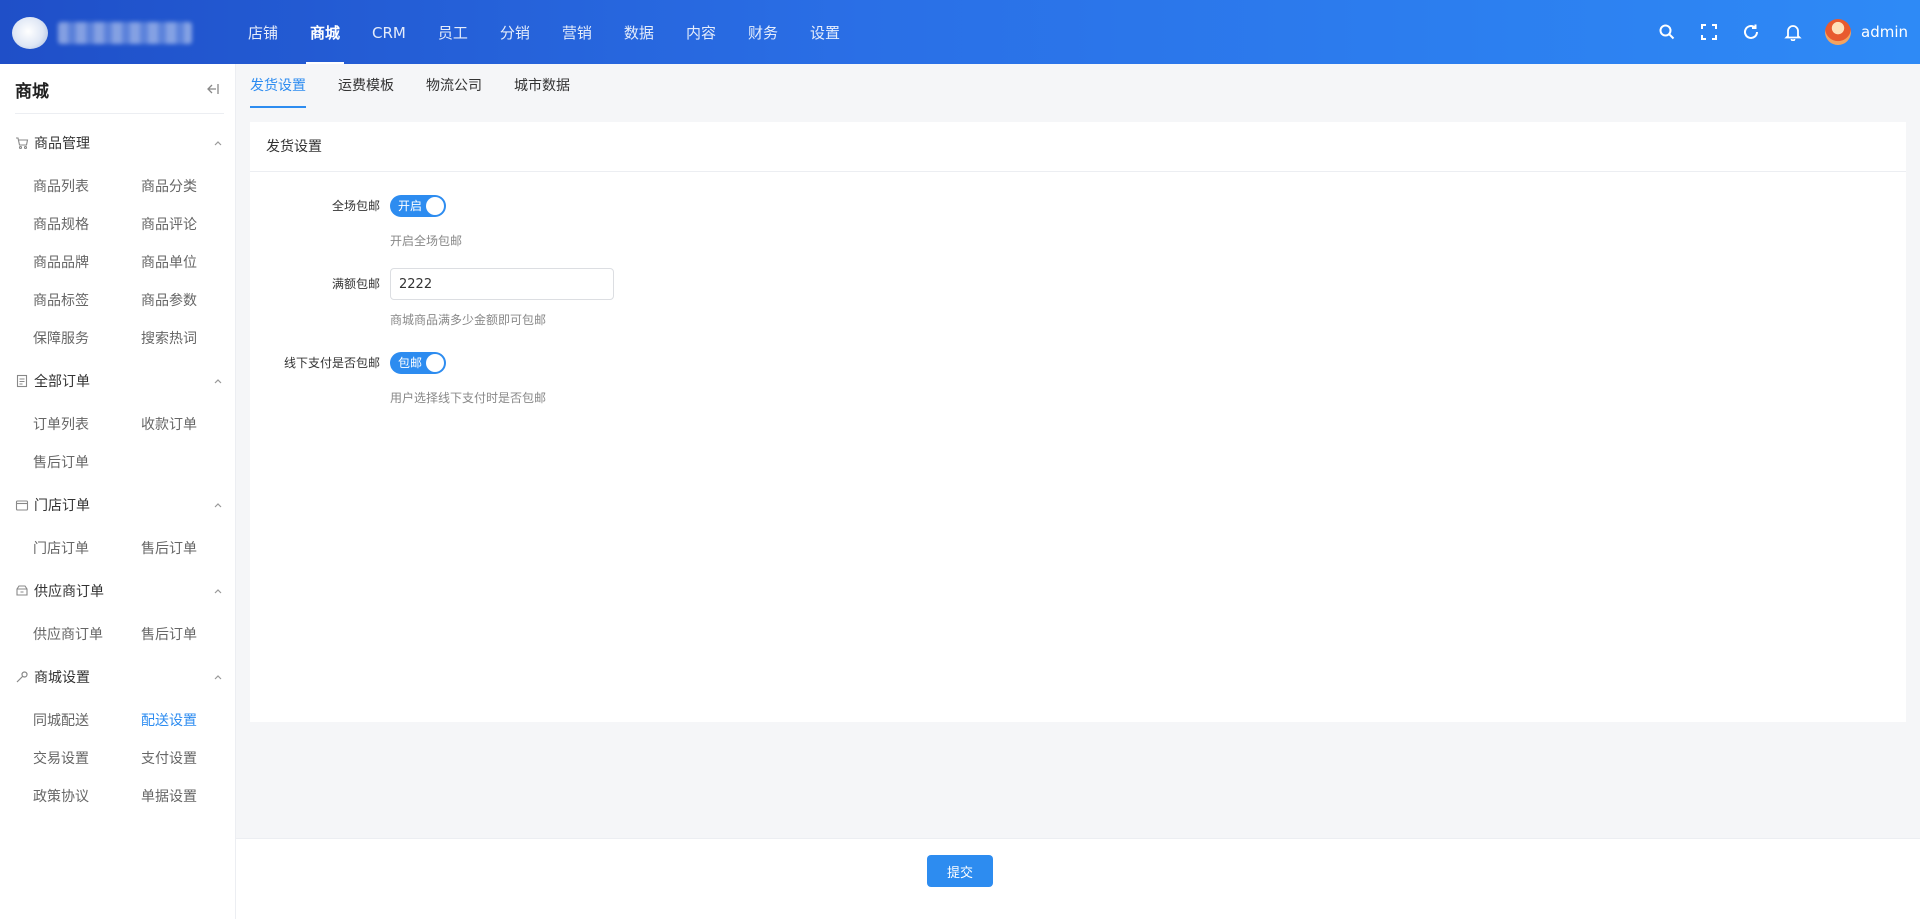  What do you see at coordinates (169, 424) in the screenshot?
I see `sidebar-item-payment-orders: 收款订单` at bounding box center [169, 424].